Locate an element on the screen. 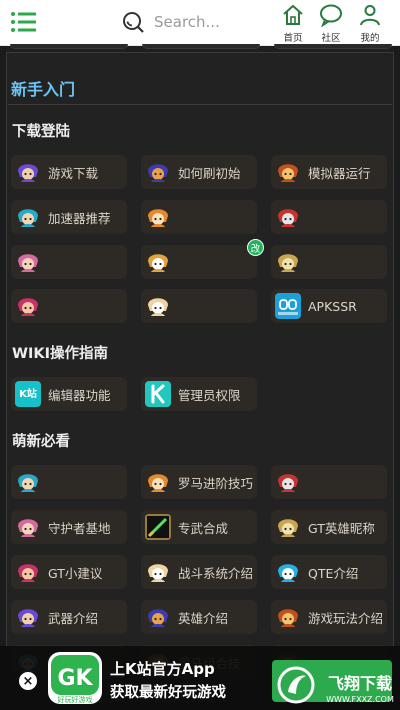 This screenshot has width=400, height=710. newbie-card: 专武合成 is located at coordinates (199, 527).